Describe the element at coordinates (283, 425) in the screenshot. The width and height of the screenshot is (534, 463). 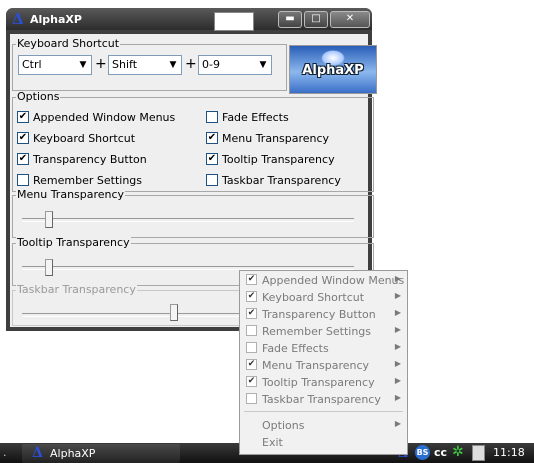
I see `menu-item-label: Options` at that location.